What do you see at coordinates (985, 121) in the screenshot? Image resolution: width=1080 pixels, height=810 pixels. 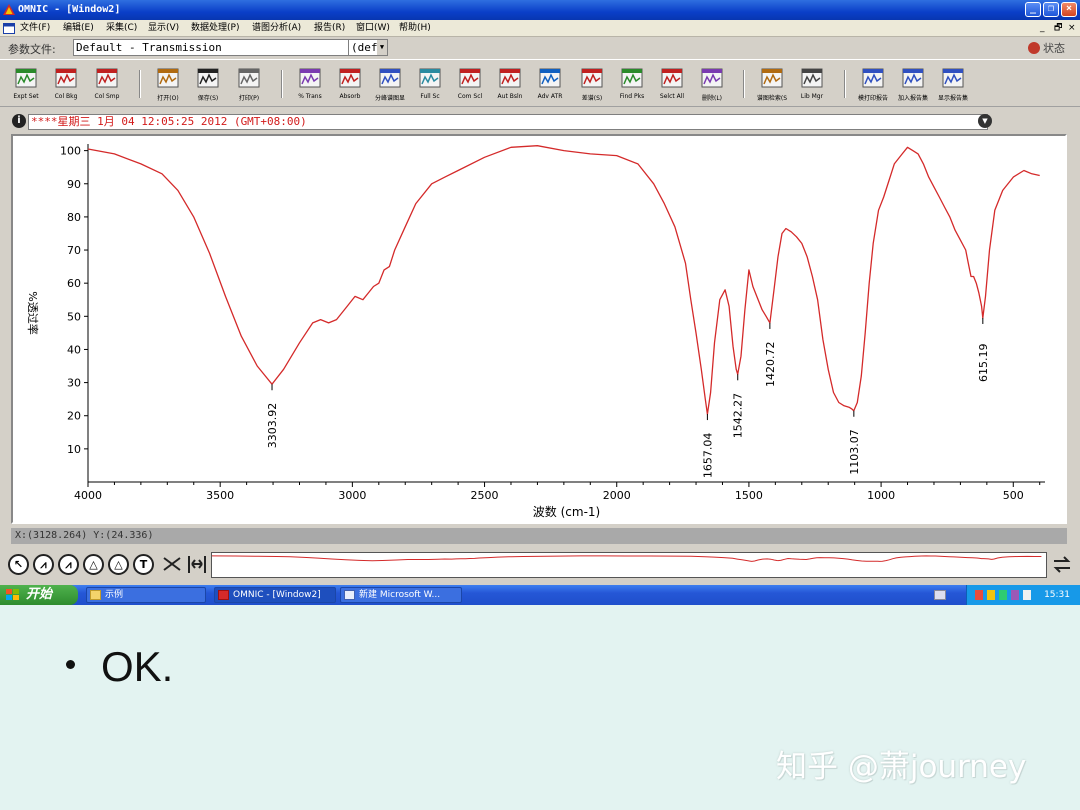 I see `spectrum-list-dropdown-icon: ▼` at bounding box center [985, 121].